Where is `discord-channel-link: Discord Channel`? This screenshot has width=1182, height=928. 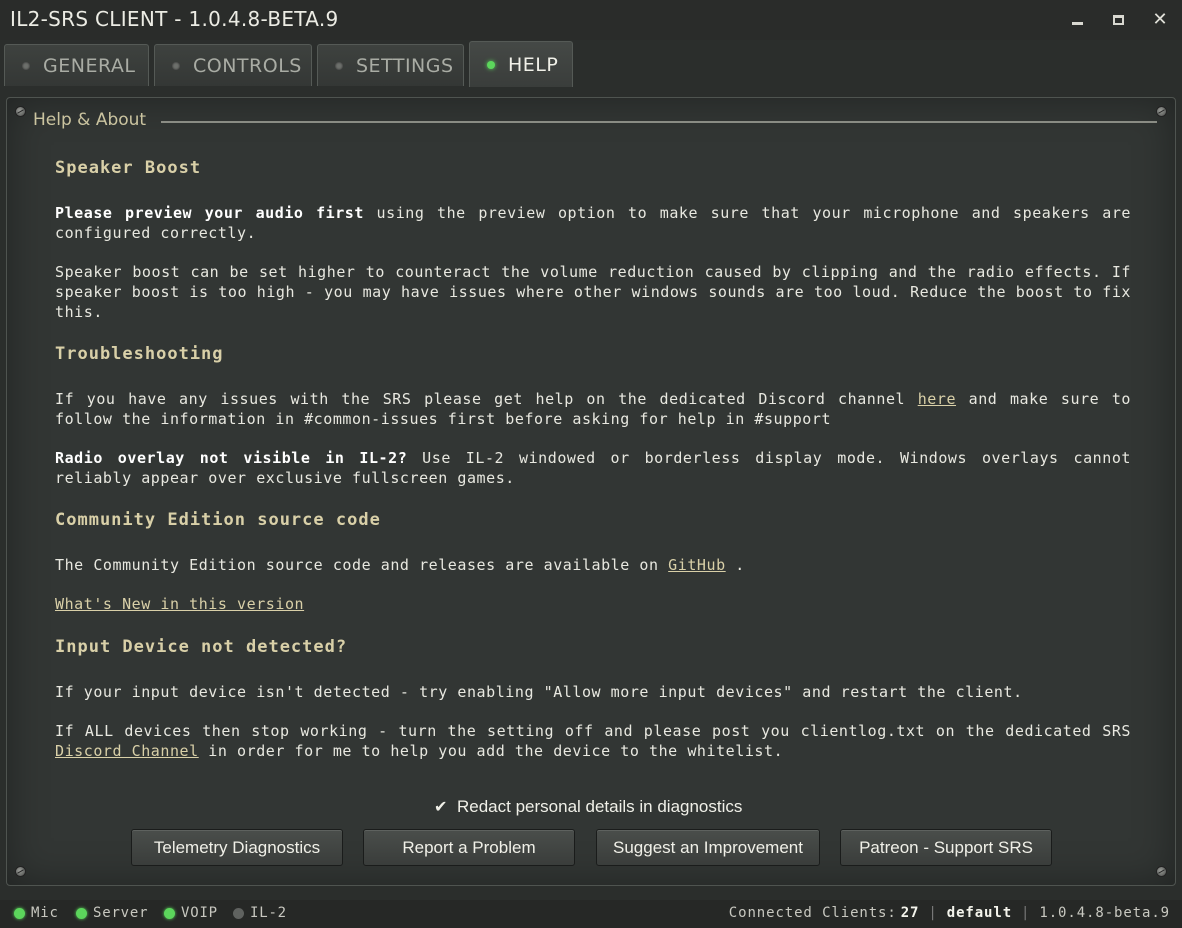
discord-channel-link: Discord Channel is located at coordinates (127, 751).